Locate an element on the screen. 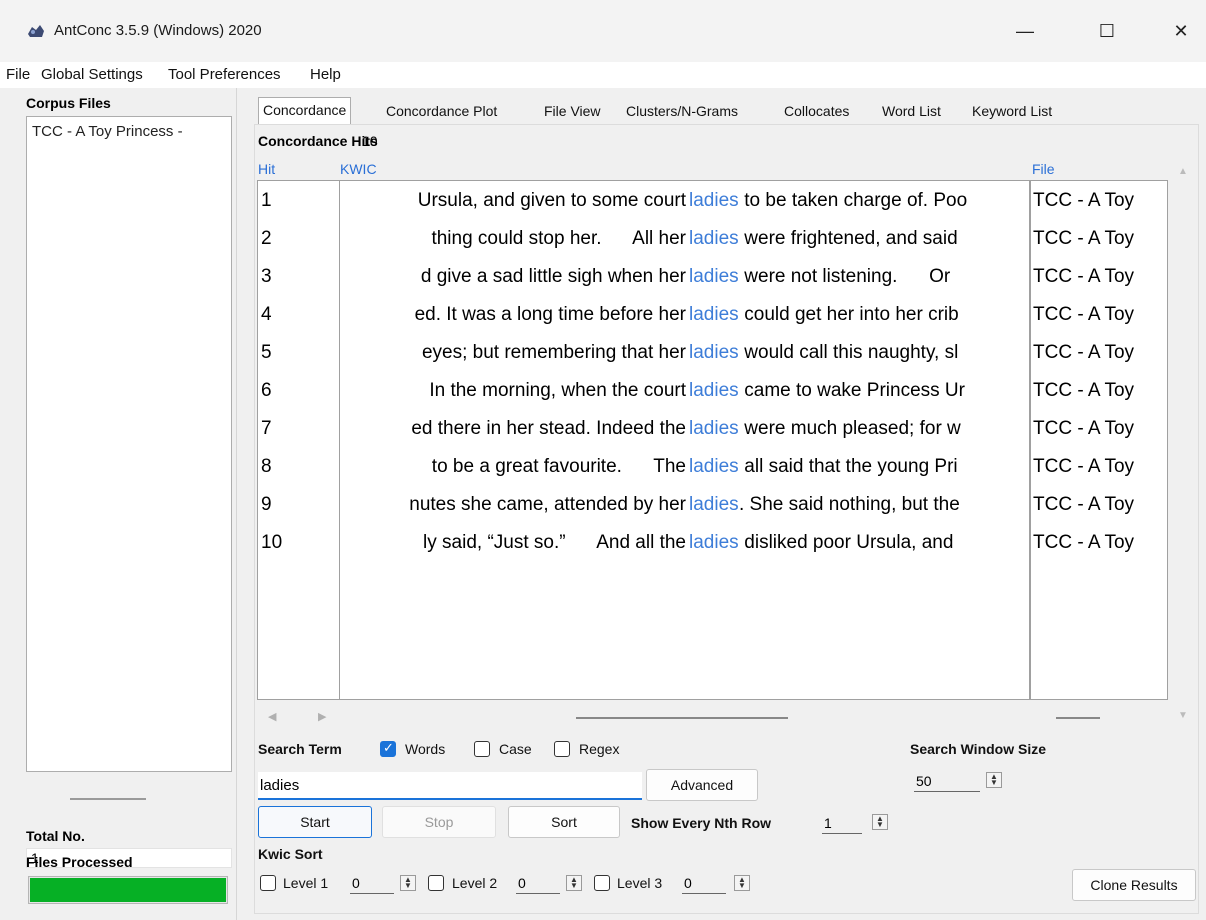 Image resolution: width=1206 pixels, height=920 pixels. menu-file: File is located at coordinates (18, 74).